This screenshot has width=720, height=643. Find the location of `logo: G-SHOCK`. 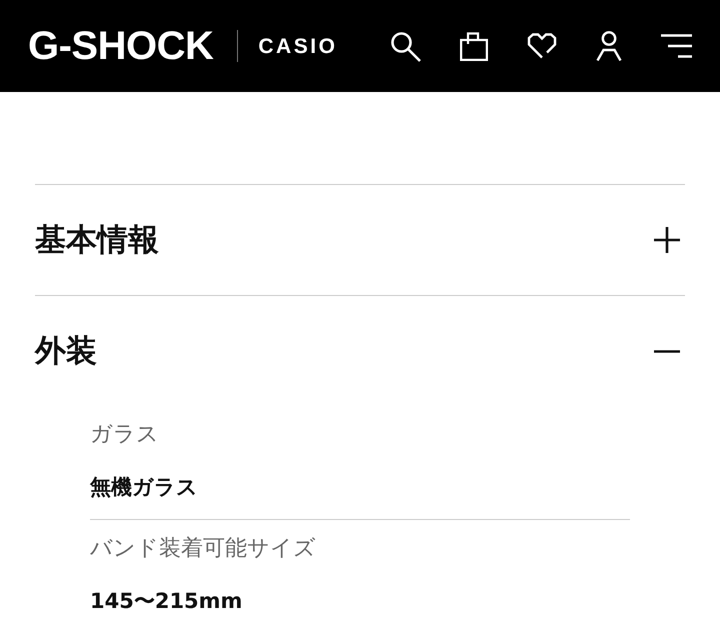

logo: G-SHOCK is located at coordinates (121, 46).